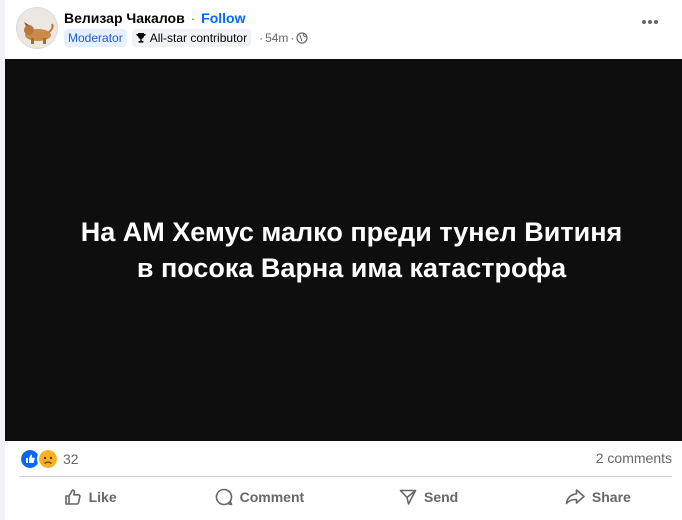 Image resolution: width=682 pixels, height=520 pixels. What do you see at coordinates (272, 497) in the screenshot?
I see `comment-label: Comment` at bounding box center [272, 497].